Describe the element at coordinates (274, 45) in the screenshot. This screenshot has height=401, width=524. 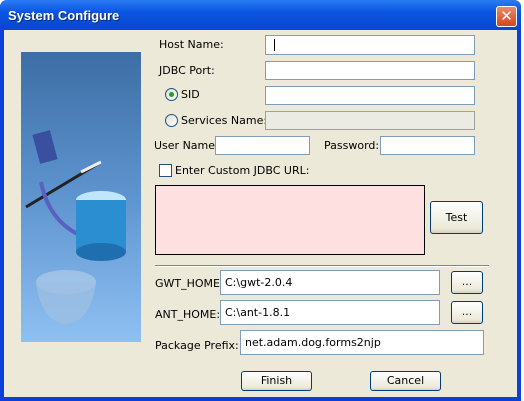
I see `text-cursor` at that location.